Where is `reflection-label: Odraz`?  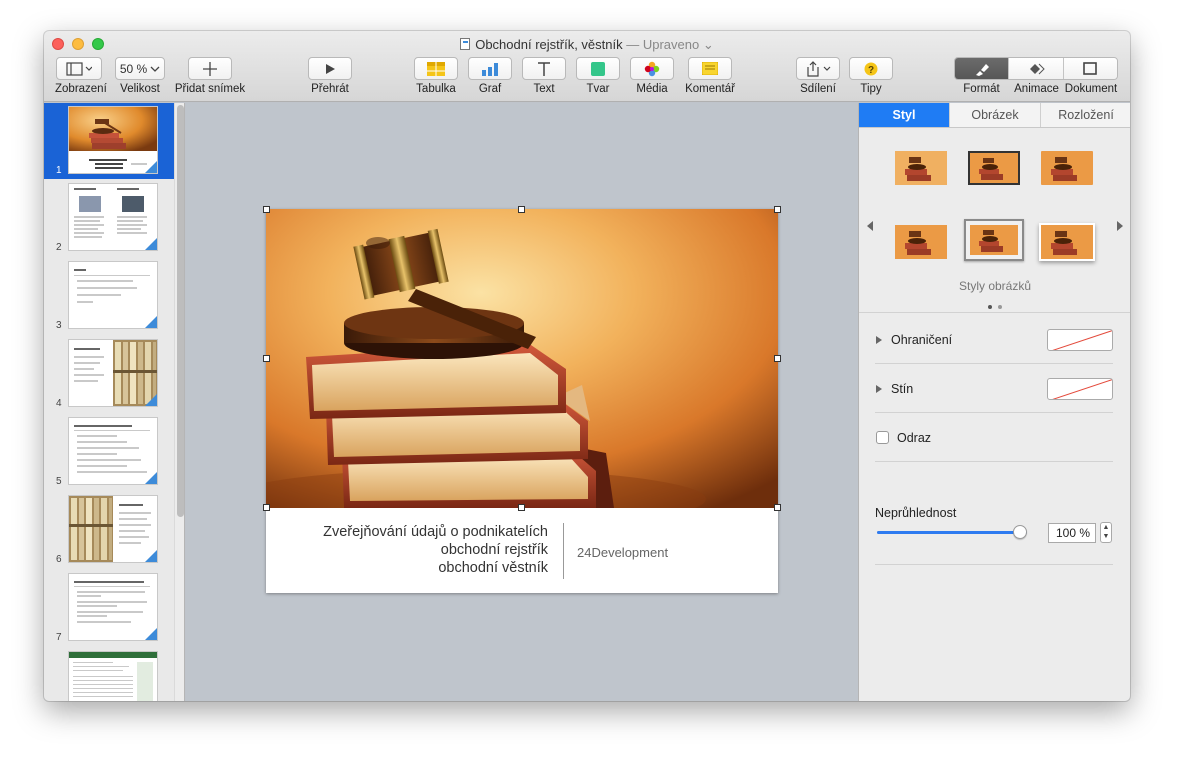 reflection-label: Odraz is located at coordinates (914, 438).